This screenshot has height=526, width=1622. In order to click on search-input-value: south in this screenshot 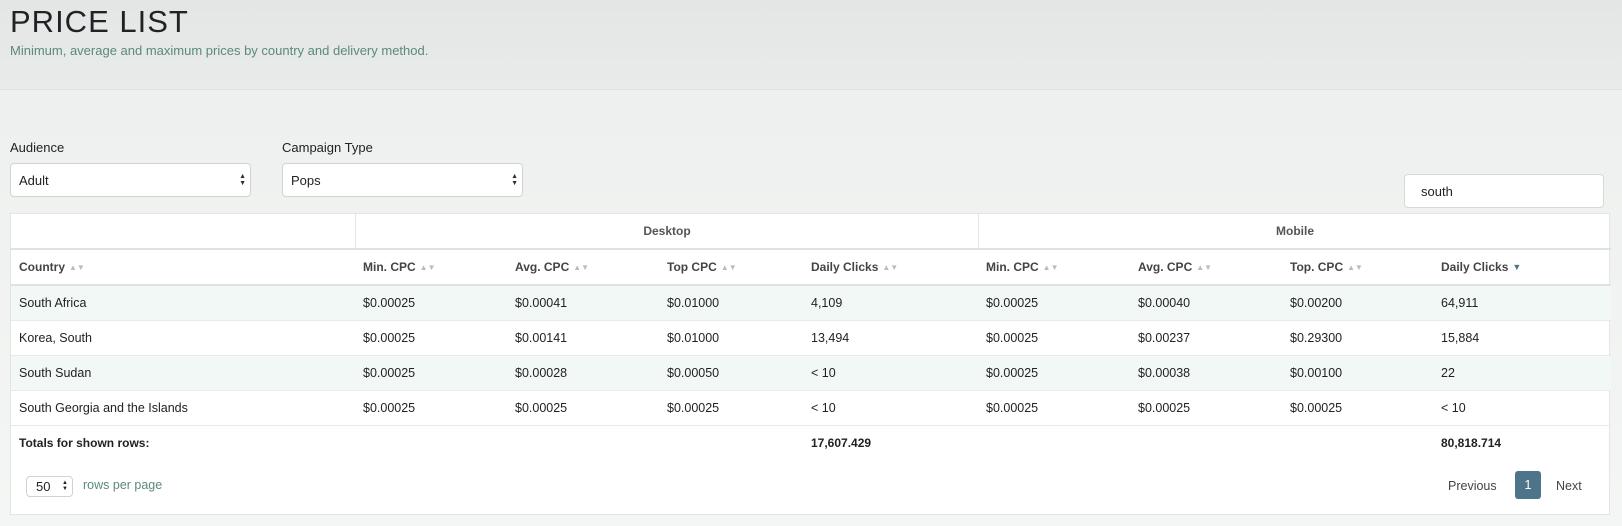, I will do `click(1437, 191)`.